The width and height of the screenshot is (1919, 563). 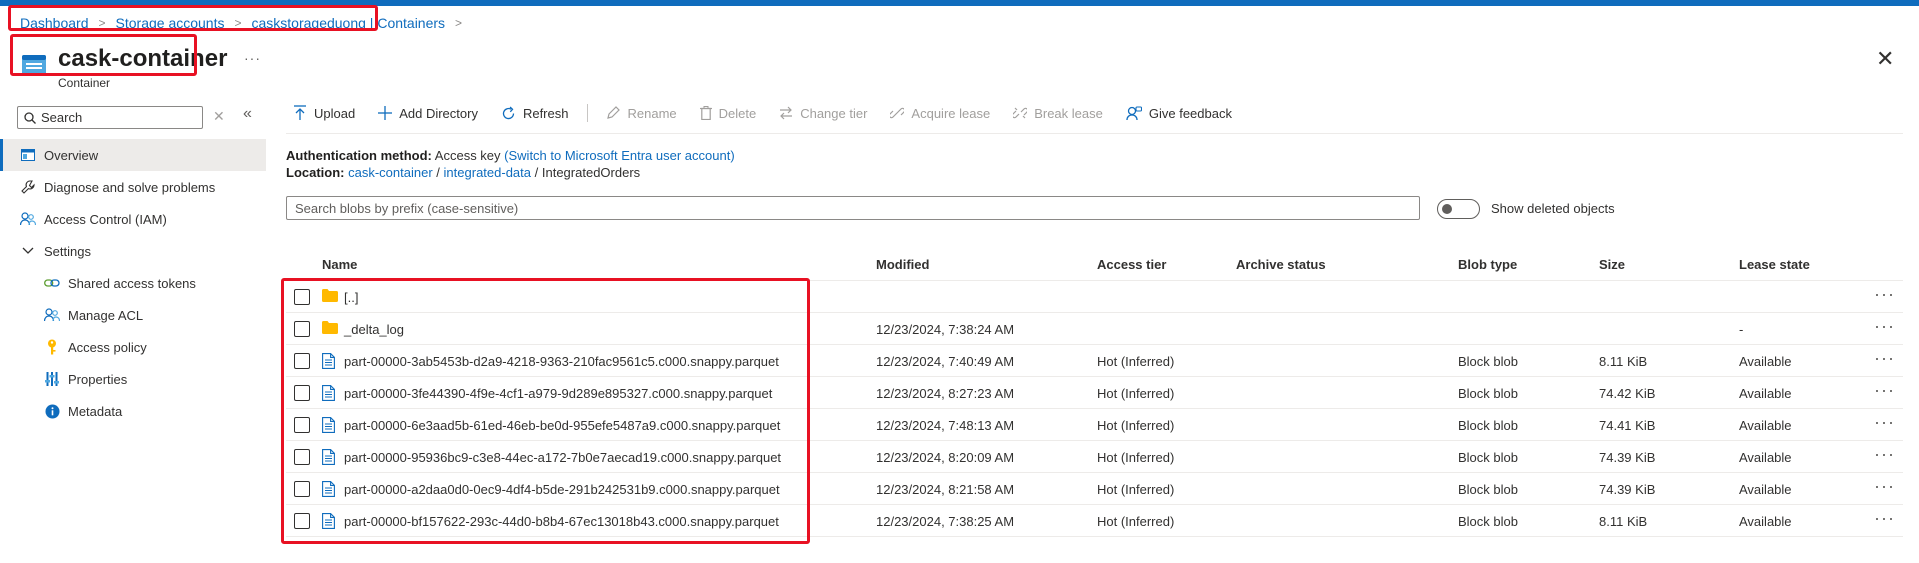 I want to click on delete-button: Delete, so click(x=728, y=113).